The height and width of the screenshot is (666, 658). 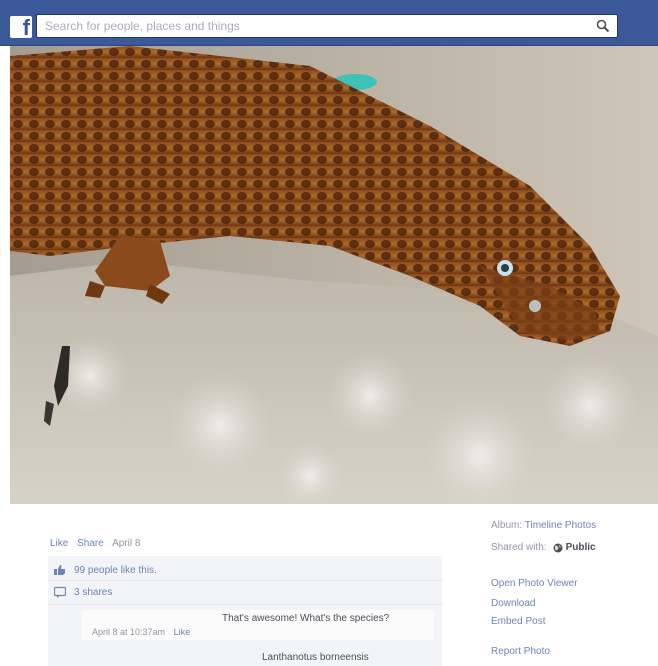 What do you see at coordinates (519, 547) in the screenshot?
I see `shared-with-label: Shared with:` at bounding box center [519, 547].